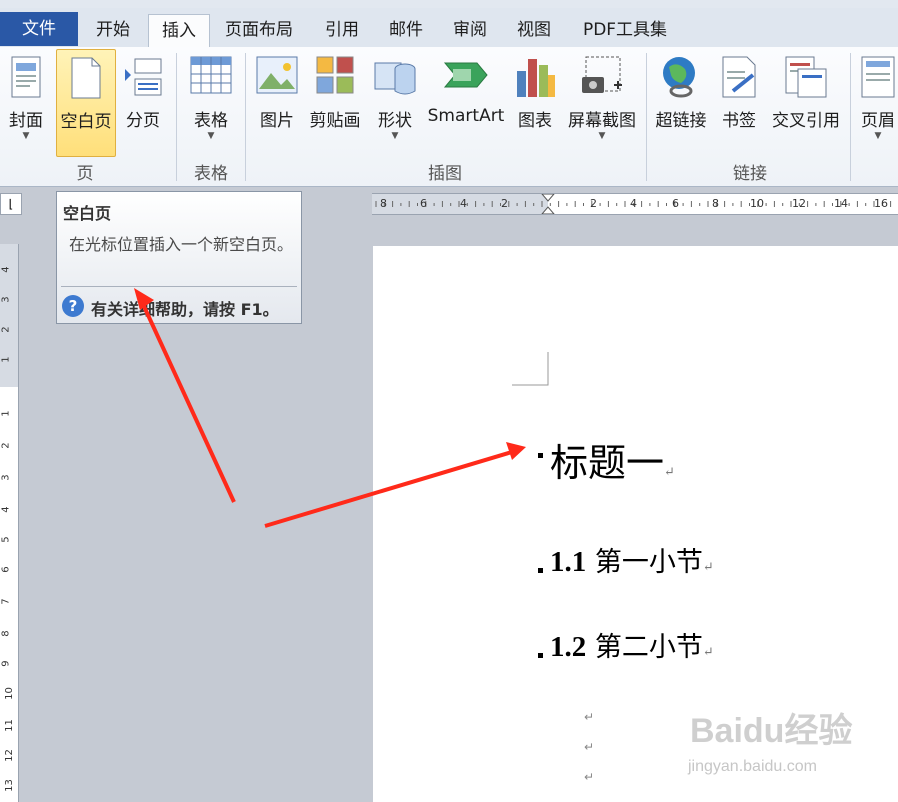 The image size is (898, 802). Describe the element at coordinates (188, 402) in the screenshot. I see `arrow-to-tooltip` at that location.